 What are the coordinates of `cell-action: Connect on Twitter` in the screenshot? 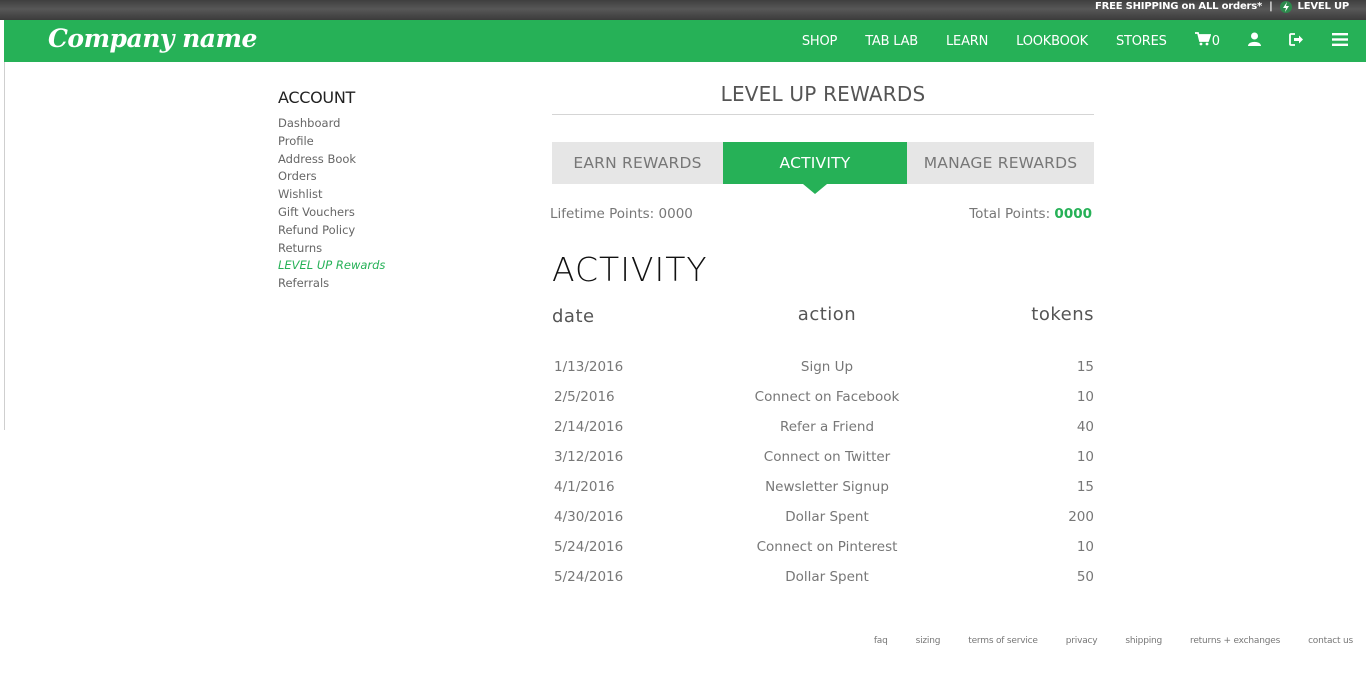 It's located at (827, 457).